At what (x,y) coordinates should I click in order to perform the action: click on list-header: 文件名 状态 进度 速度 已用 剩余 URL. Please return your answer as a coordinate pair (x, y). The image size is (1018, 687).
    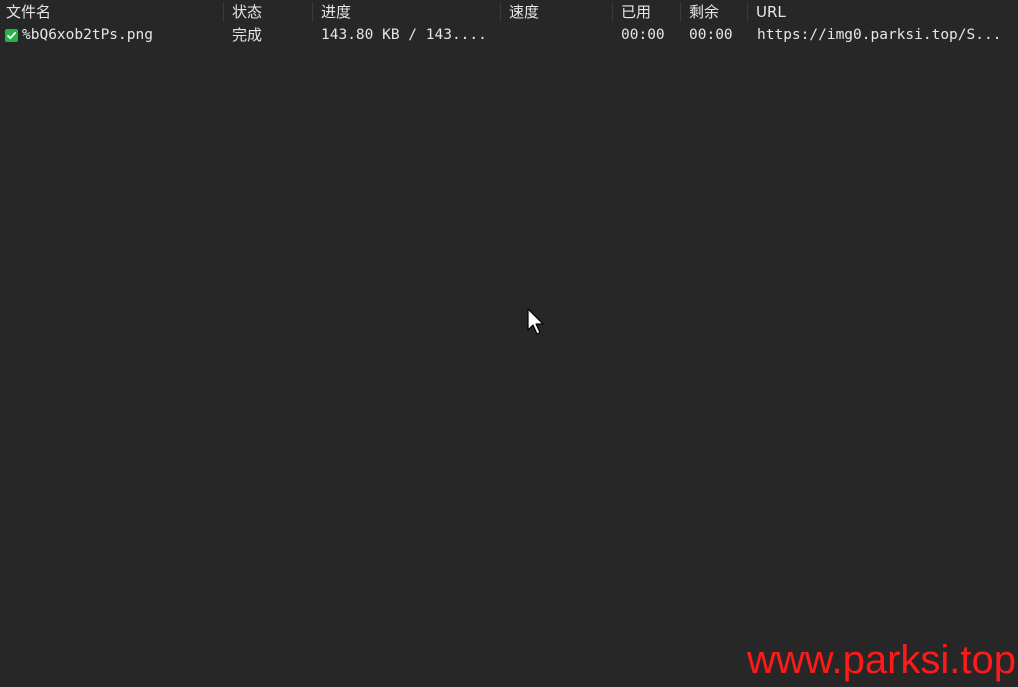
    Looking at the image, I should click on (509, 12).